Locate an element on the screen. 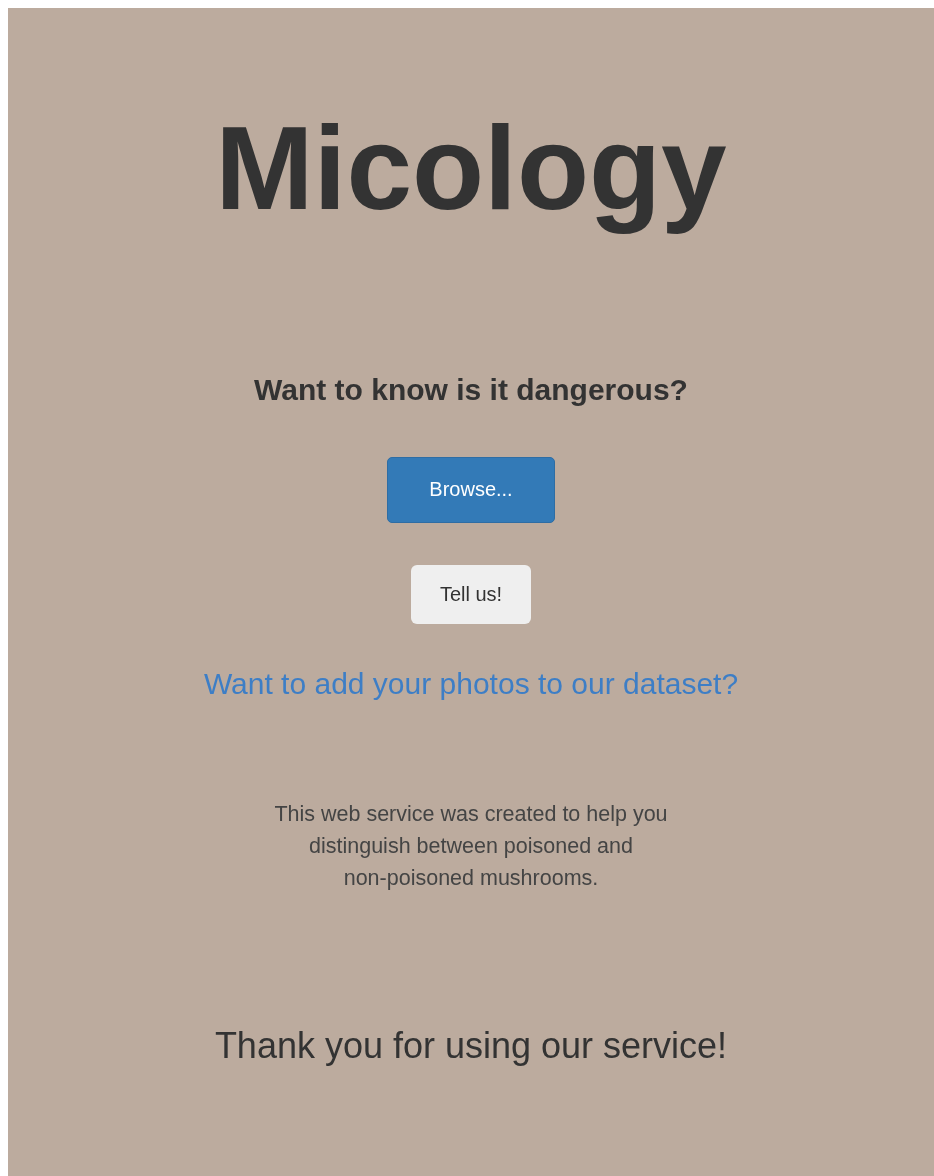  submit-button: Tell us! is located at coordinates (471, 594).